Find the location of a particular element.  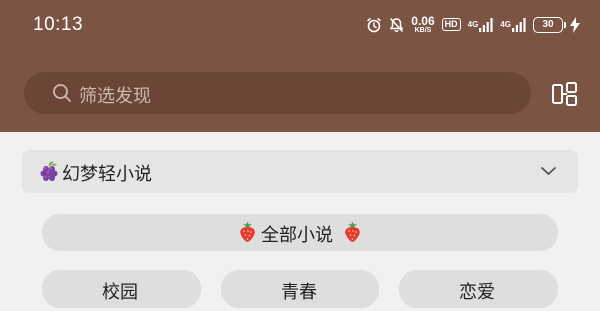

tag-label: 校园 is located at coordinates (120, 292).